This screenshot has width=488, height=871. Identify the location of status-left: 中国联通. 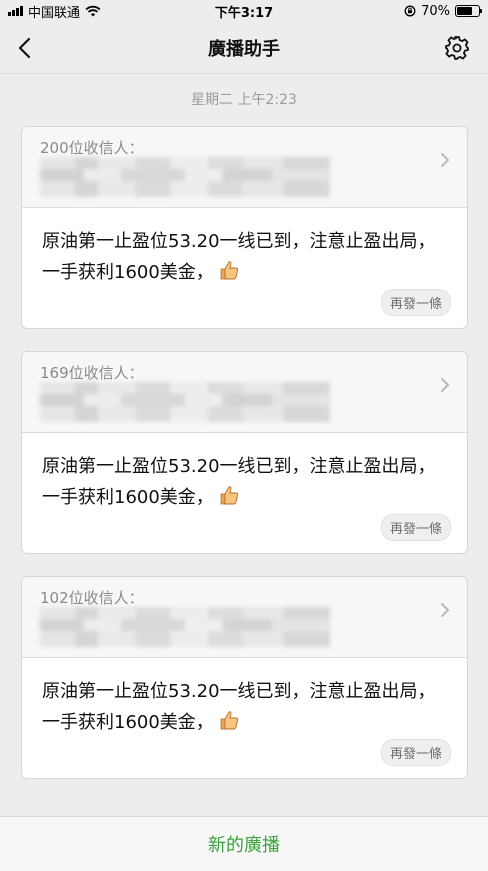
(54, 11).